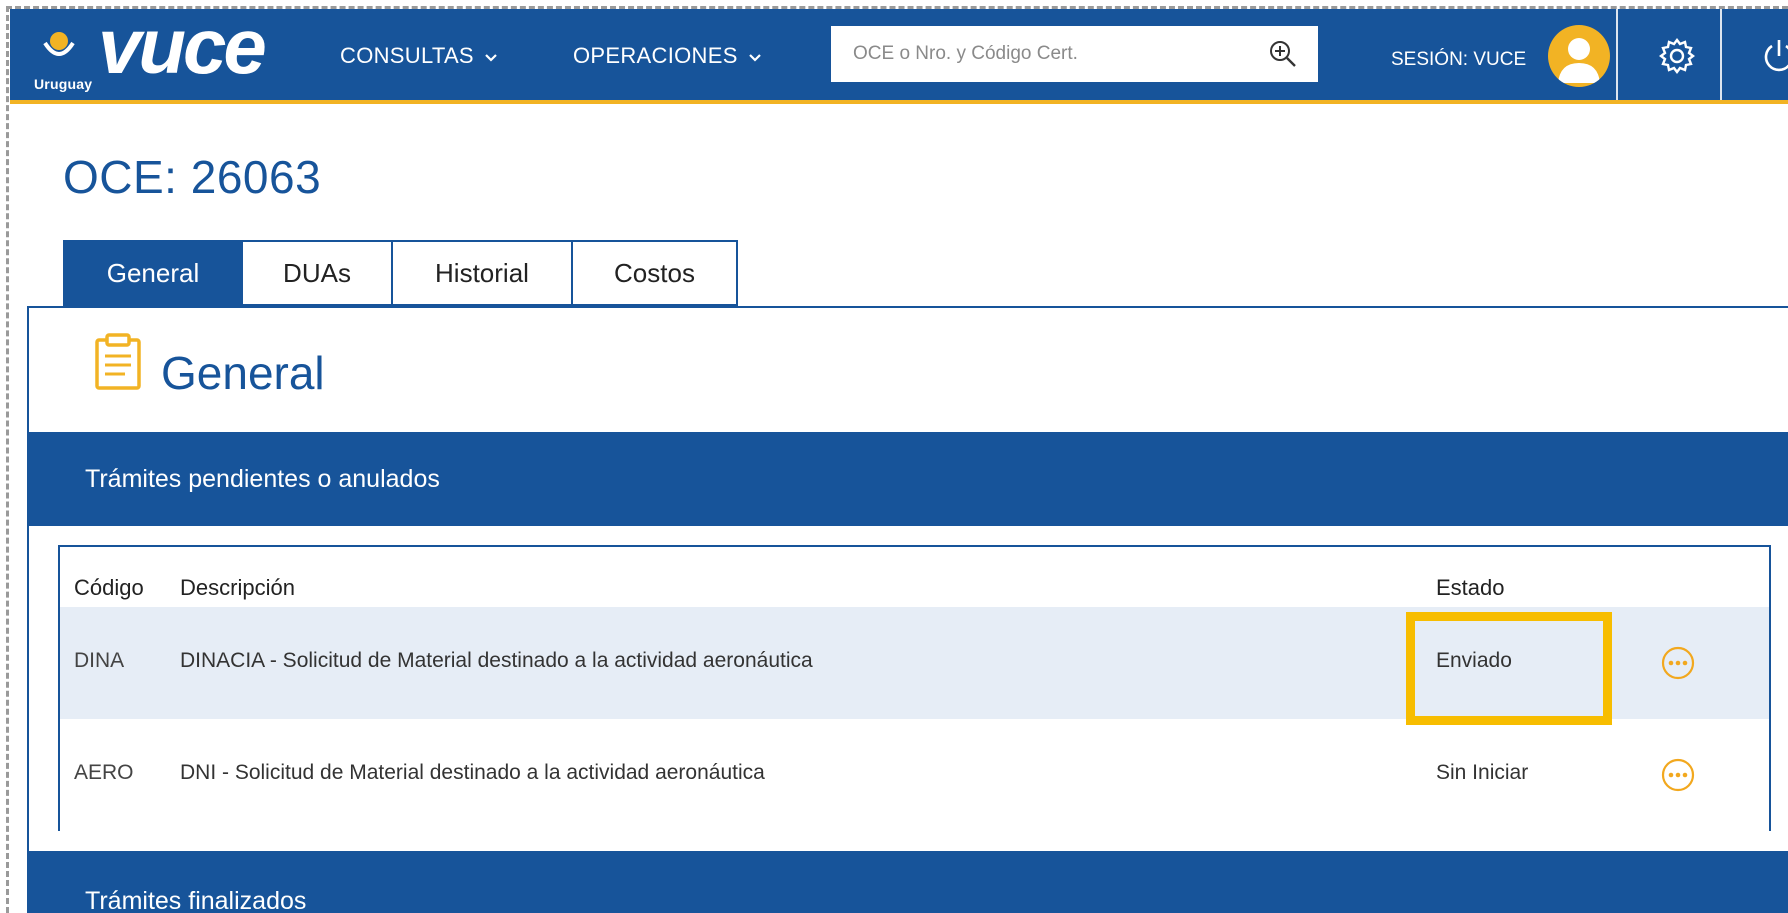 This screenshot has height=913, width=1788. I want to click on column-header-code: Código, so click(109, 587).